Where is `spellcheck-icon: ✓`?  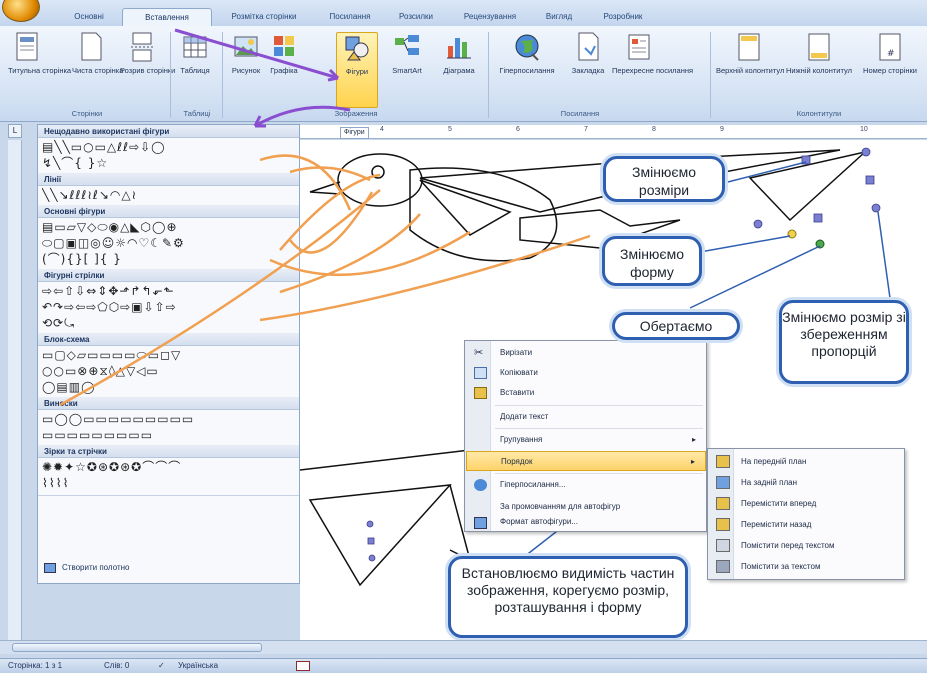 spellcheck-icon: ✓ is located at coordinates (161, 666).